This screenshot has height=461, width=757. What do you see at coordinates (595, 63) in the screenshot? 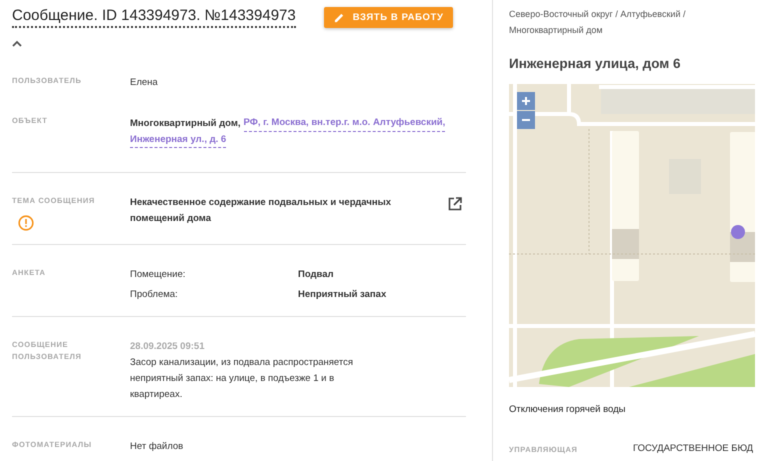
I see `address-title: Инженерная улица, дом 6` at bounding box center [595, 63].